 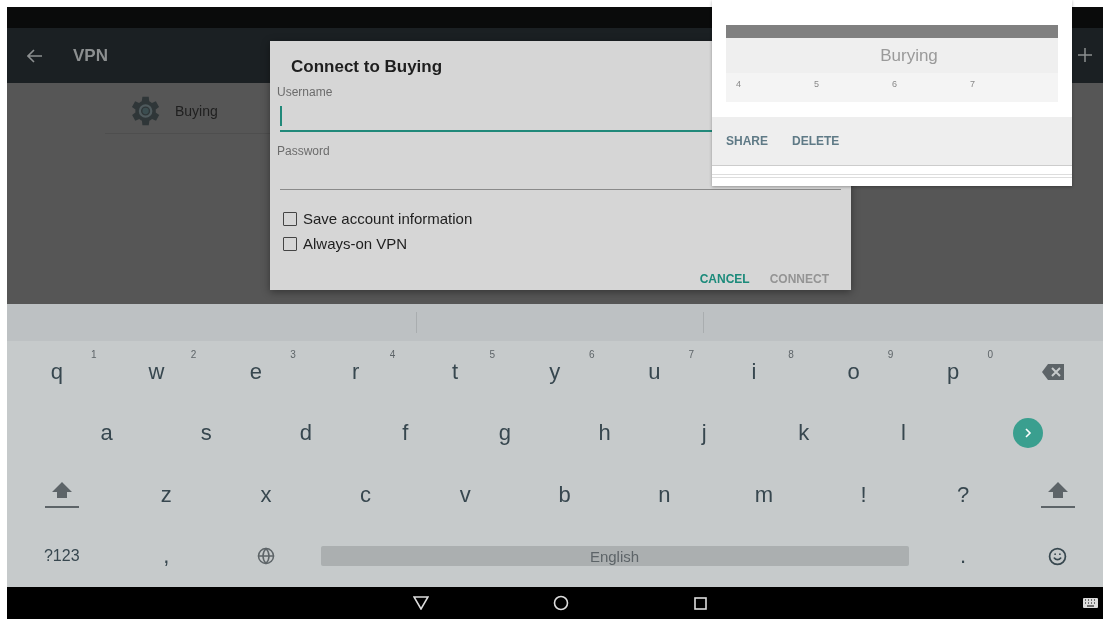 I want to click on dialog-title: Connect to Buying, so click(x=367, y=67).